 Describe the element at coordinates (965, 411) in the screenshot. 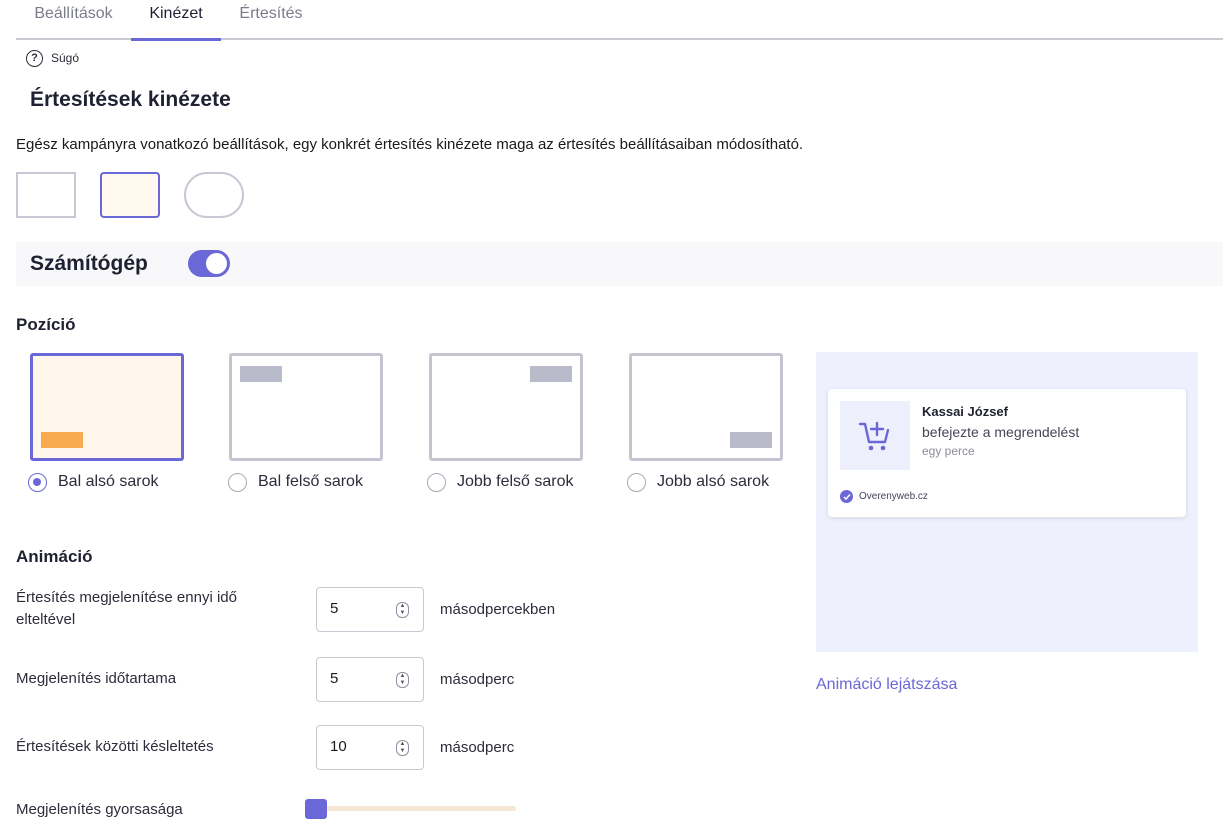

I see `notification-name: Kassai József` at that location.